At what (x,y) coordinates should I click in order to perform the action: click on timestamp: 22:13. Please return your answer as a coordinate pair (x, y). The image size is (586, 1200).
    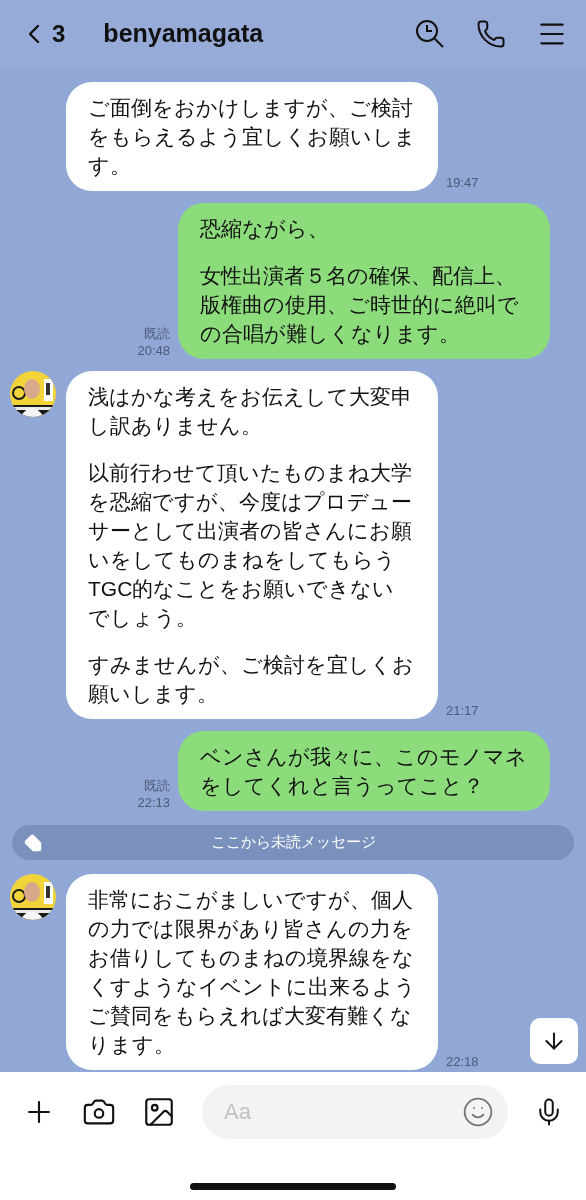
    Looking at the image, I should click on (153, 802).